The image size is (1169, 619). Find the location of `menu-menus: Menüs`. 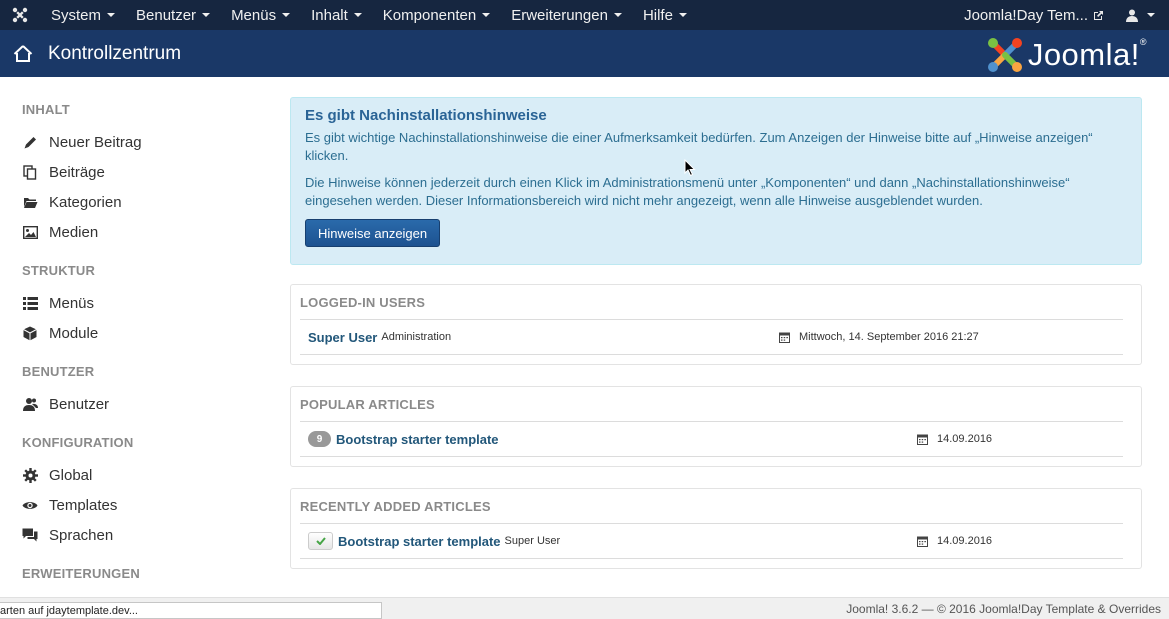

menu-menus: Menüs is located at coordinates (260, 15).